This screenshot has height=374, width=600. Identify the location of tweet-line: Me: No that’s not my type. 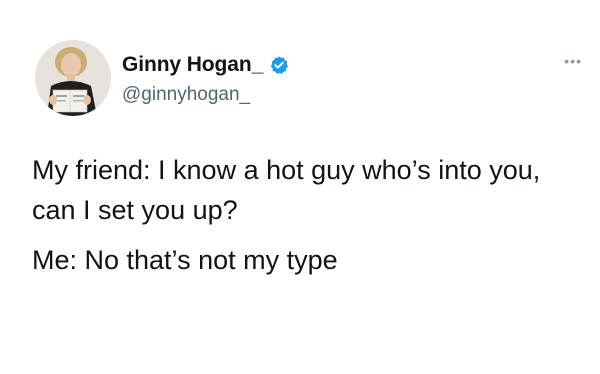
(185, 260).